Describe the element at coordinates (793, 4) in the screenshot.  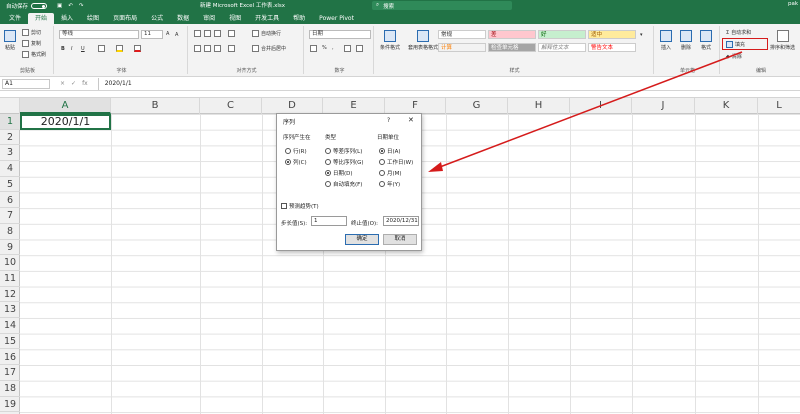
I see `user-name: pak` at that location.